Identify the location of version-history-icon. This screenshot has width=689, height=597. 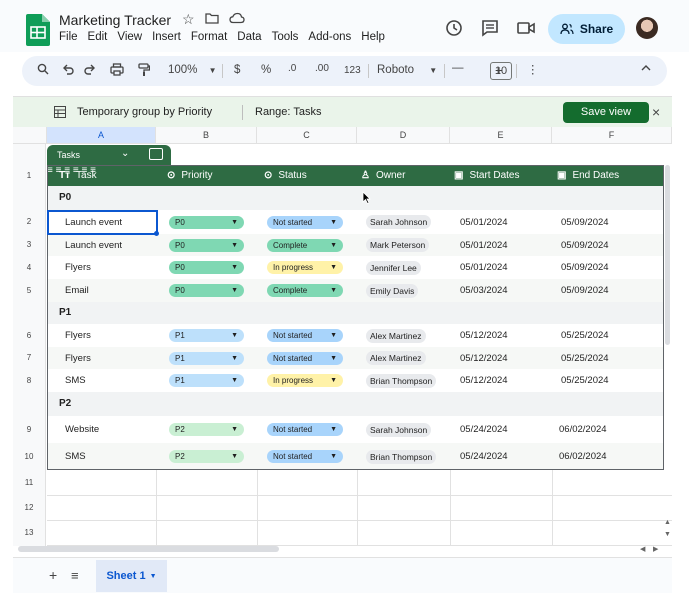
(454, 28).